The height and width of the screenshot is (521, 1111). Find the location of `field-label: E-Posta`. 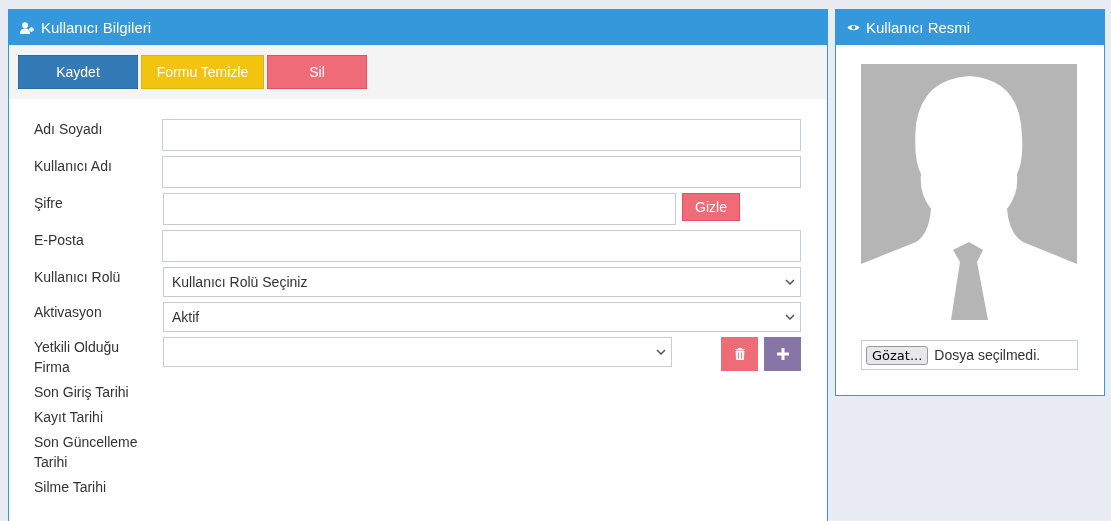

field-label: E-Posta is located at coordinates (59, 240).